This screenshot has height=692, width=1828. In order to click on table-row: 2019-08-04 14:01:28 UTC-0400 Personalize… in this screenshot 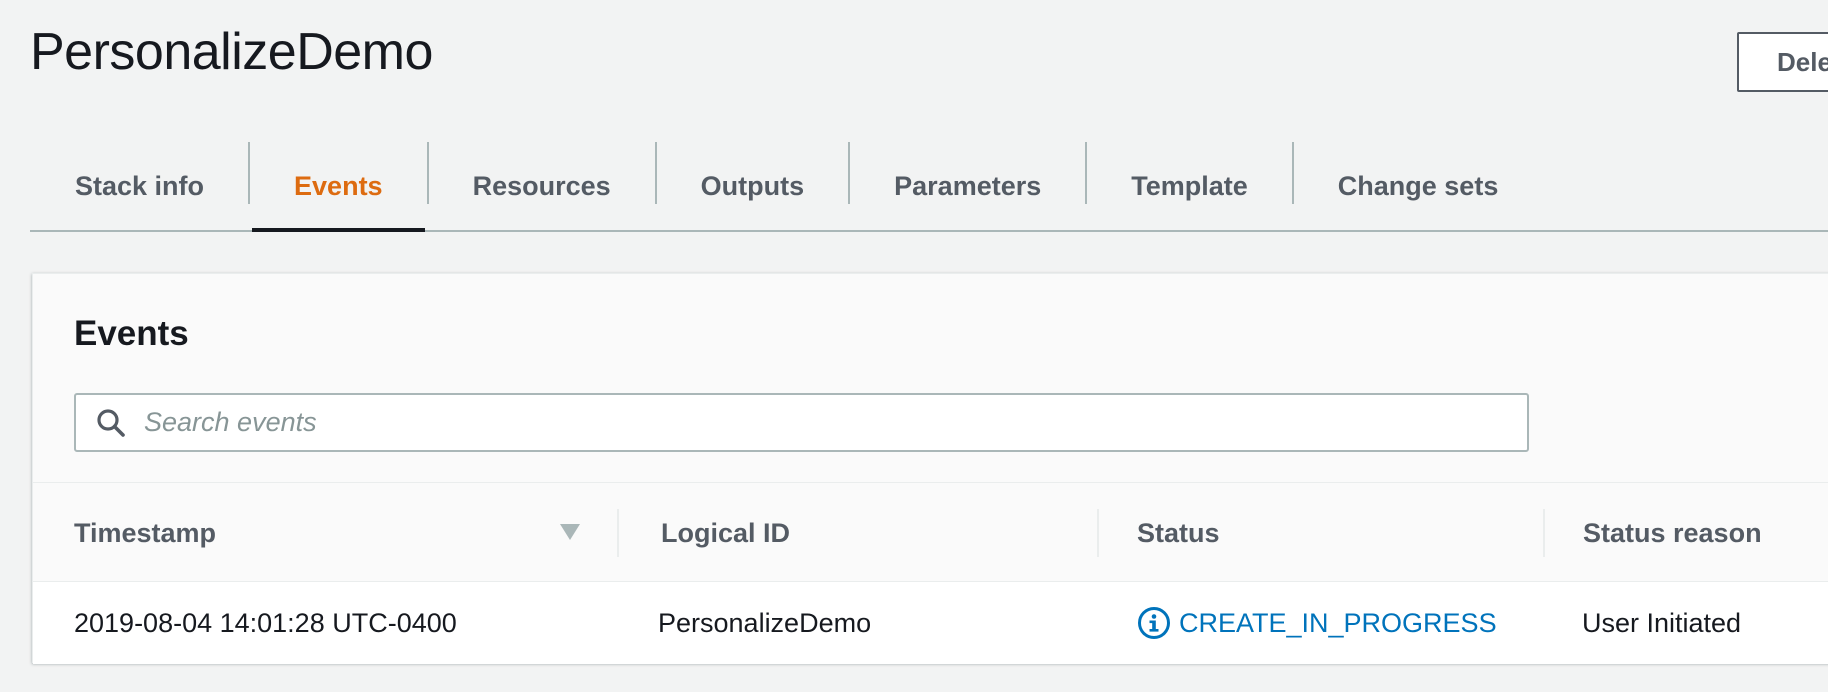, I will do `click(930, 623)`.